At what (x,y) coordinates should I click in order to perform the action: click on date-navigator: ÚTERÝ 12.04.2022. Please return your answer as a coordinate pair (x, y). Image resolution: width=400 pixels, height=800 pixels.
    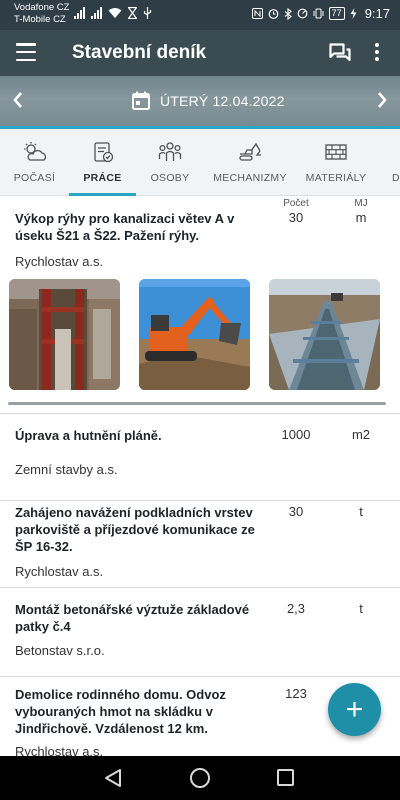
    Looking at the image, I should click on (200, 101).